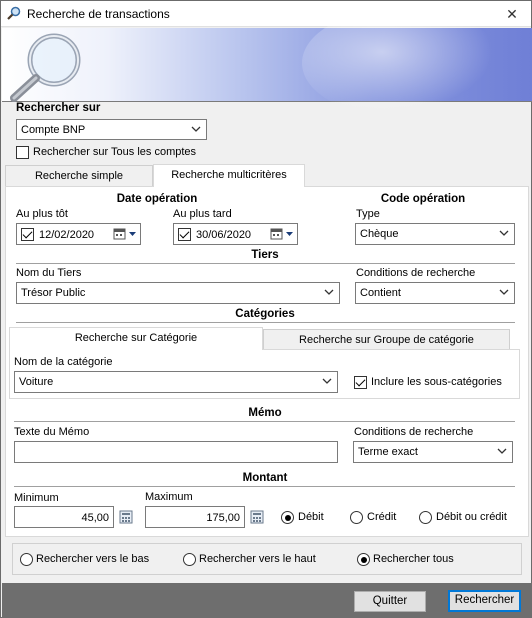 This screenshot has height=618, width=532. Describe the element at coordinates (287, 517) in the screenshot. I see `debit-radio` at that location.